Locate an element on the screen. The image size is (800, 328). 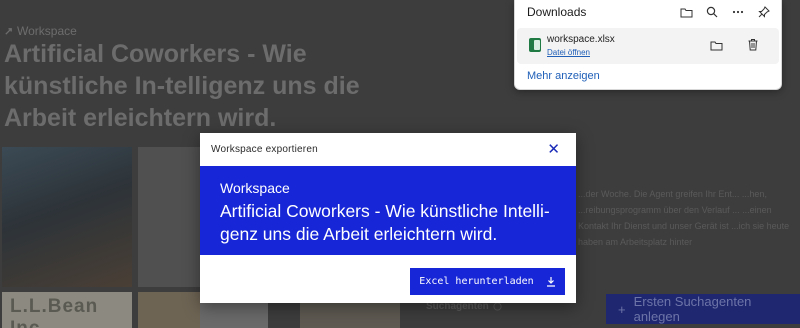
downloads-title: Downloads is located at coordinates (557, 12).